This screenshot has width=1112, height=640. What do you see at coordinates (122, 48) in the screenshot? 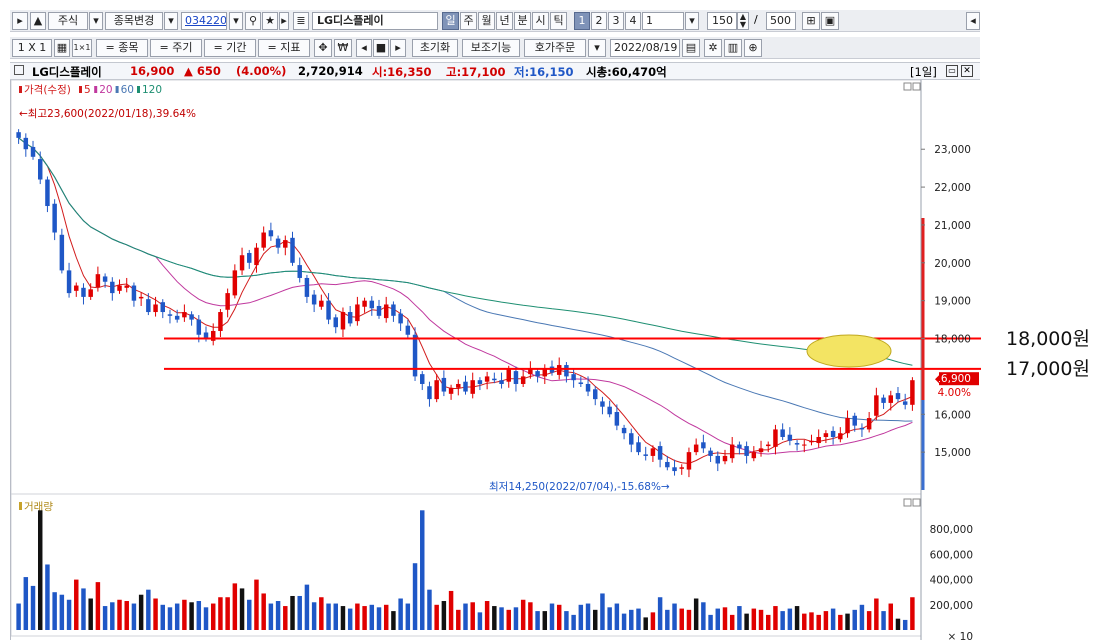
I see `stock-button: = 종목` at bounding box center [122, 48].